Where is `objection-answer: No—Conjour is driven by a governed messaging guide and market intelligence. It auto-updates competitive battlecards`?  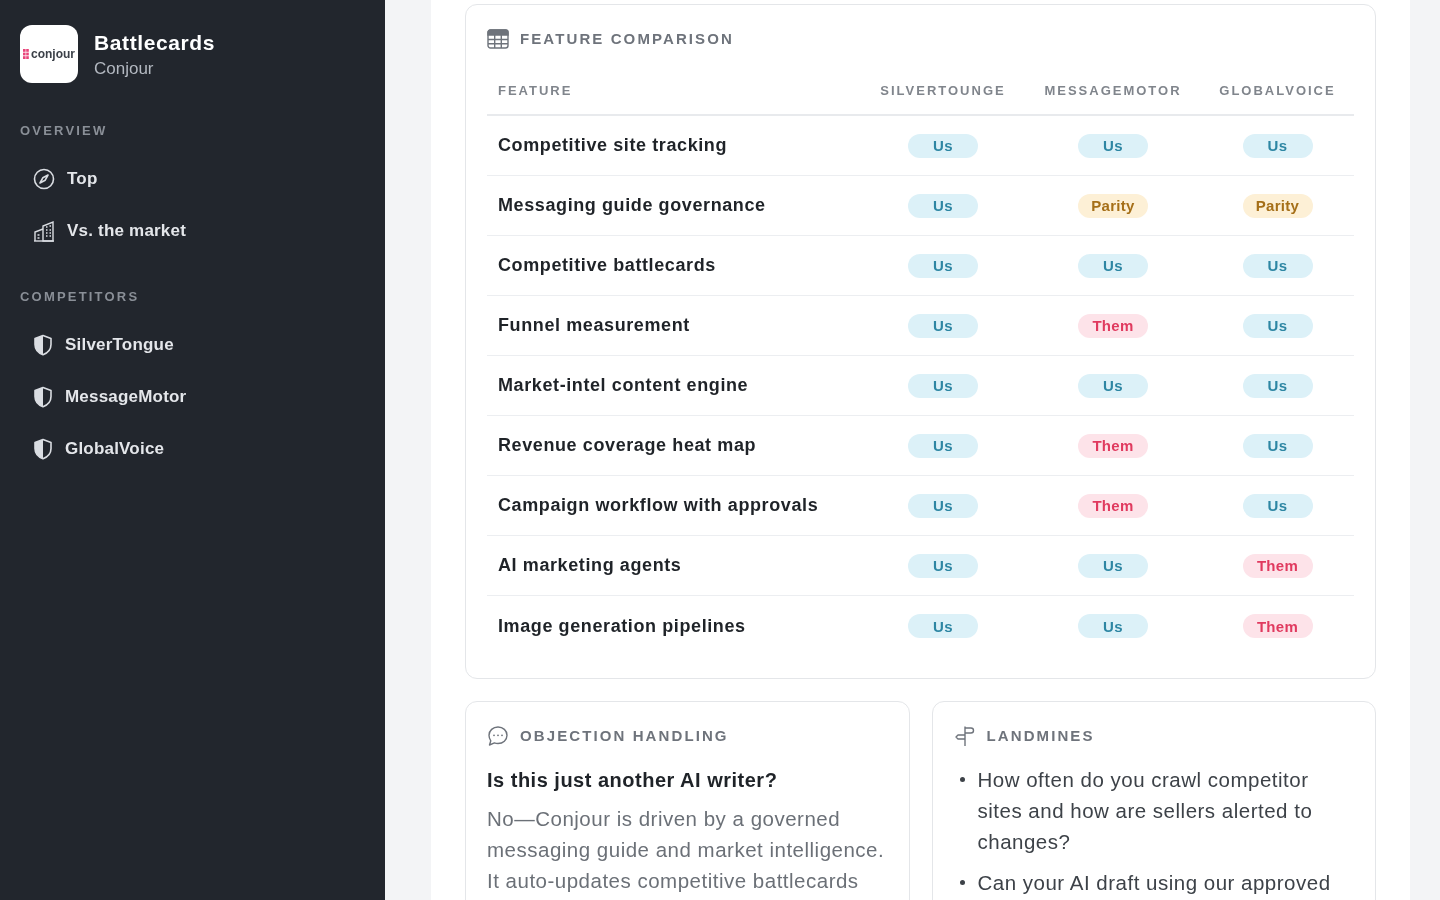
objection-answer: No—Conjour is driven by a governed messaging guide and market intelligence. It auto-updates competitive battlecards is located at coordinates (686, 850).